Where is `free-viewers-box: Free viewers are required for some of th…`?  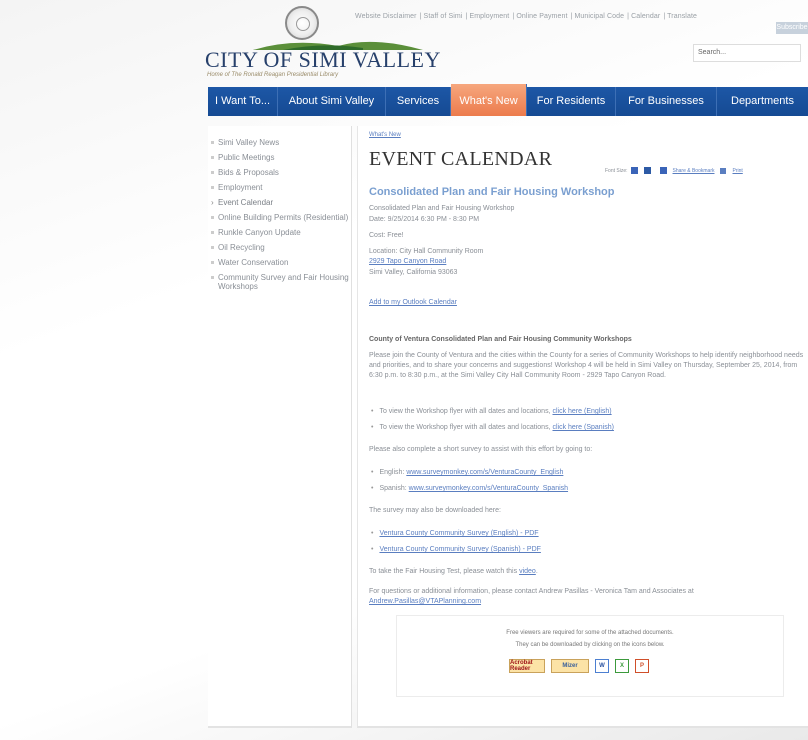
free-viewers-box: Free viewers are required for some of th… is located at coordinates (590, 656).